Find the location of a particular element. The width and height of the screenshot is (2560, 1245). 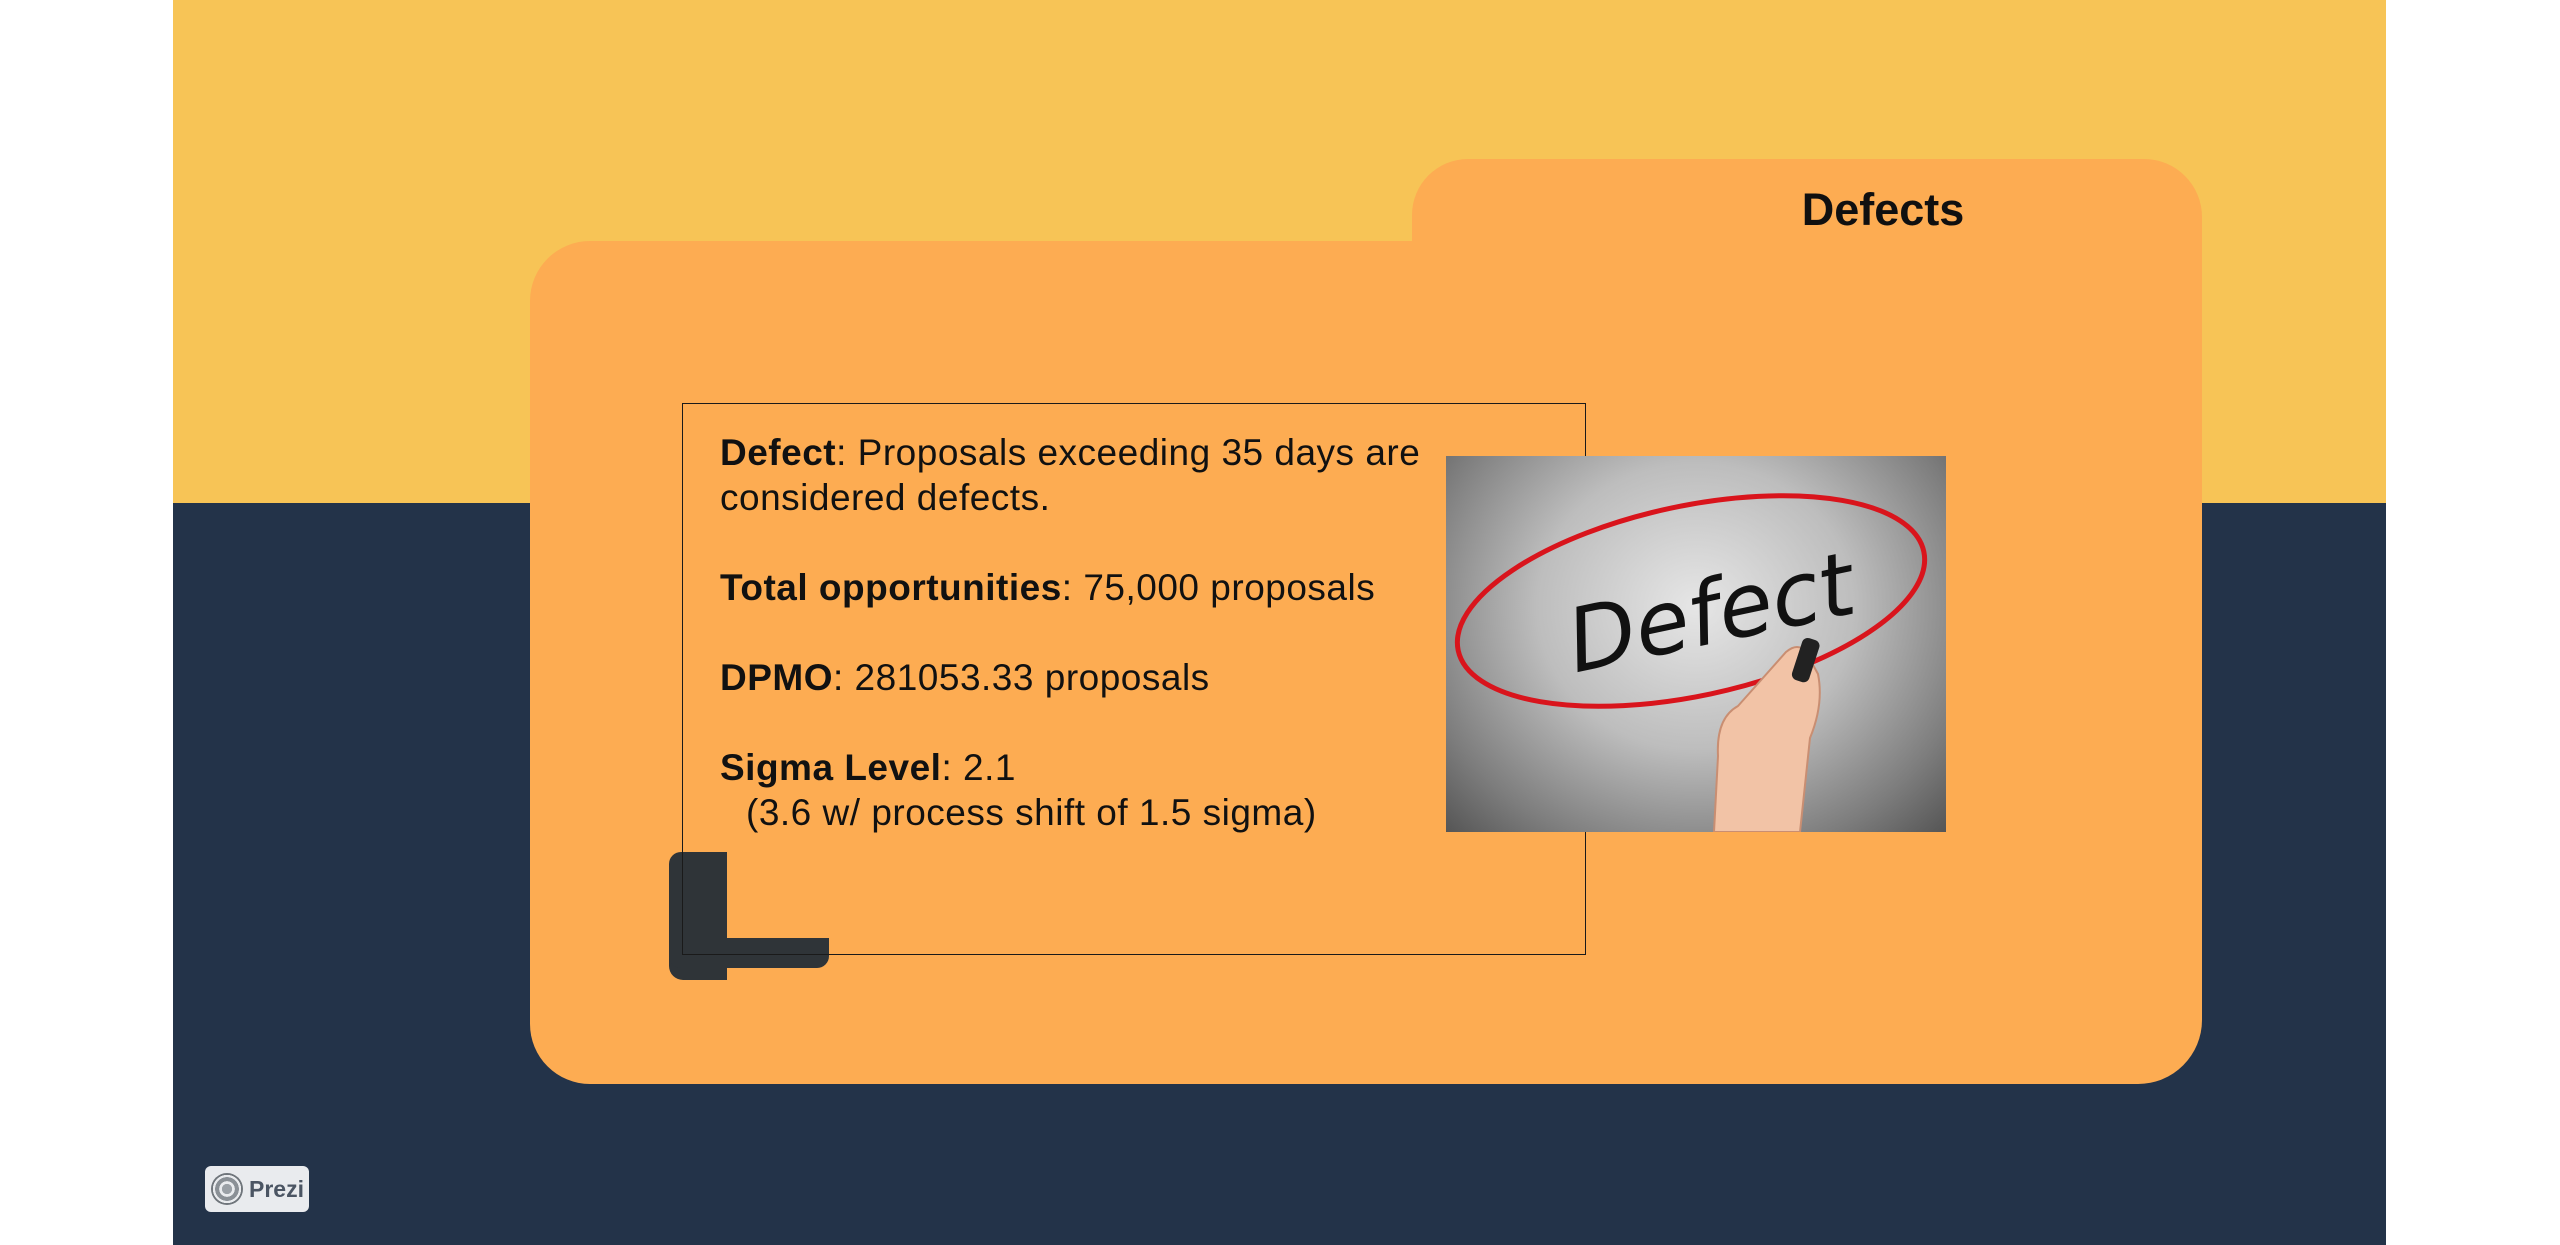

defect-illustration: Defect is located at coordinates (1691, 662).